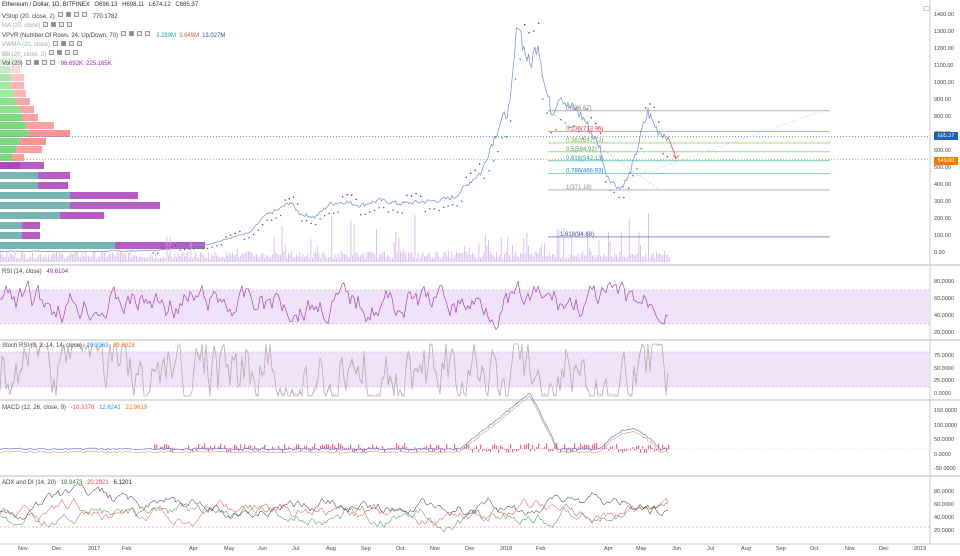 The height and width of the screenshot is (556, 960). I want to click on time-axis-label: Oct, so click(814, 549).